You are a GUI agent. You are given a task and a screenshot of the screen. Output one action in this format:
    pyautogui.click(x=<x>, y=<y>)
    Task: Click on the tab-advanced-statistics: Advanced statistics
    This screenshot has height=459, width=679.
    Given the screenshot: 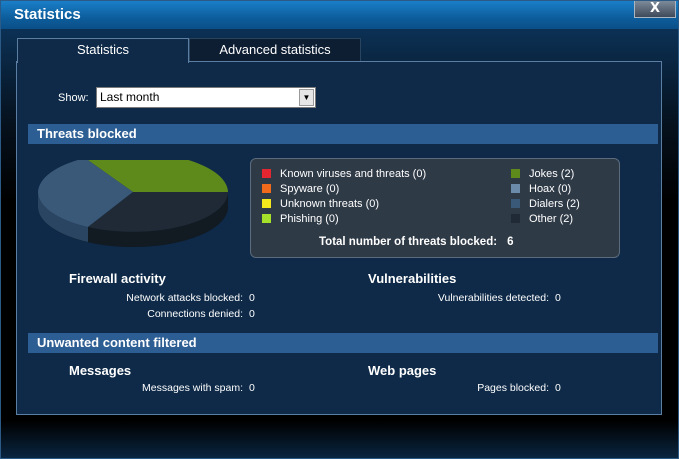 What is the action you would take?
    pyautogui.click(x=275, y=50)
    